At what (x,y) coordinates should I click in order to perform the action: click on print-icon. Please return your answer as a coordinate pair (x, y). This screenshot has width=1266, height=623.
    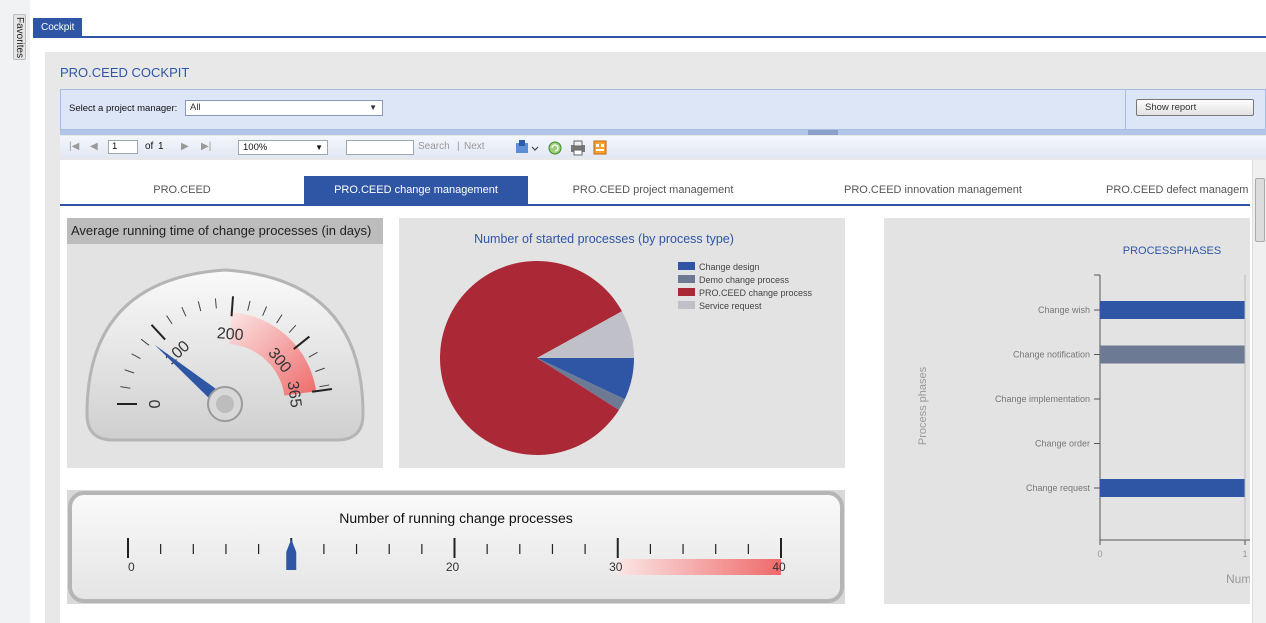
    Looking at the image, I should click on (578, 148).